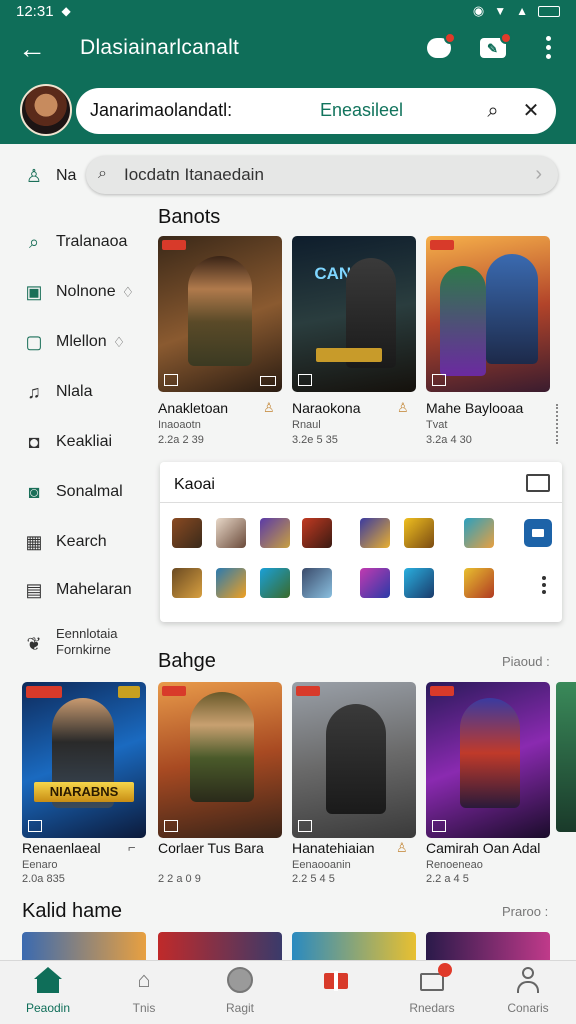  I want to click on game-panel: Kaoai, so click(361, 542).